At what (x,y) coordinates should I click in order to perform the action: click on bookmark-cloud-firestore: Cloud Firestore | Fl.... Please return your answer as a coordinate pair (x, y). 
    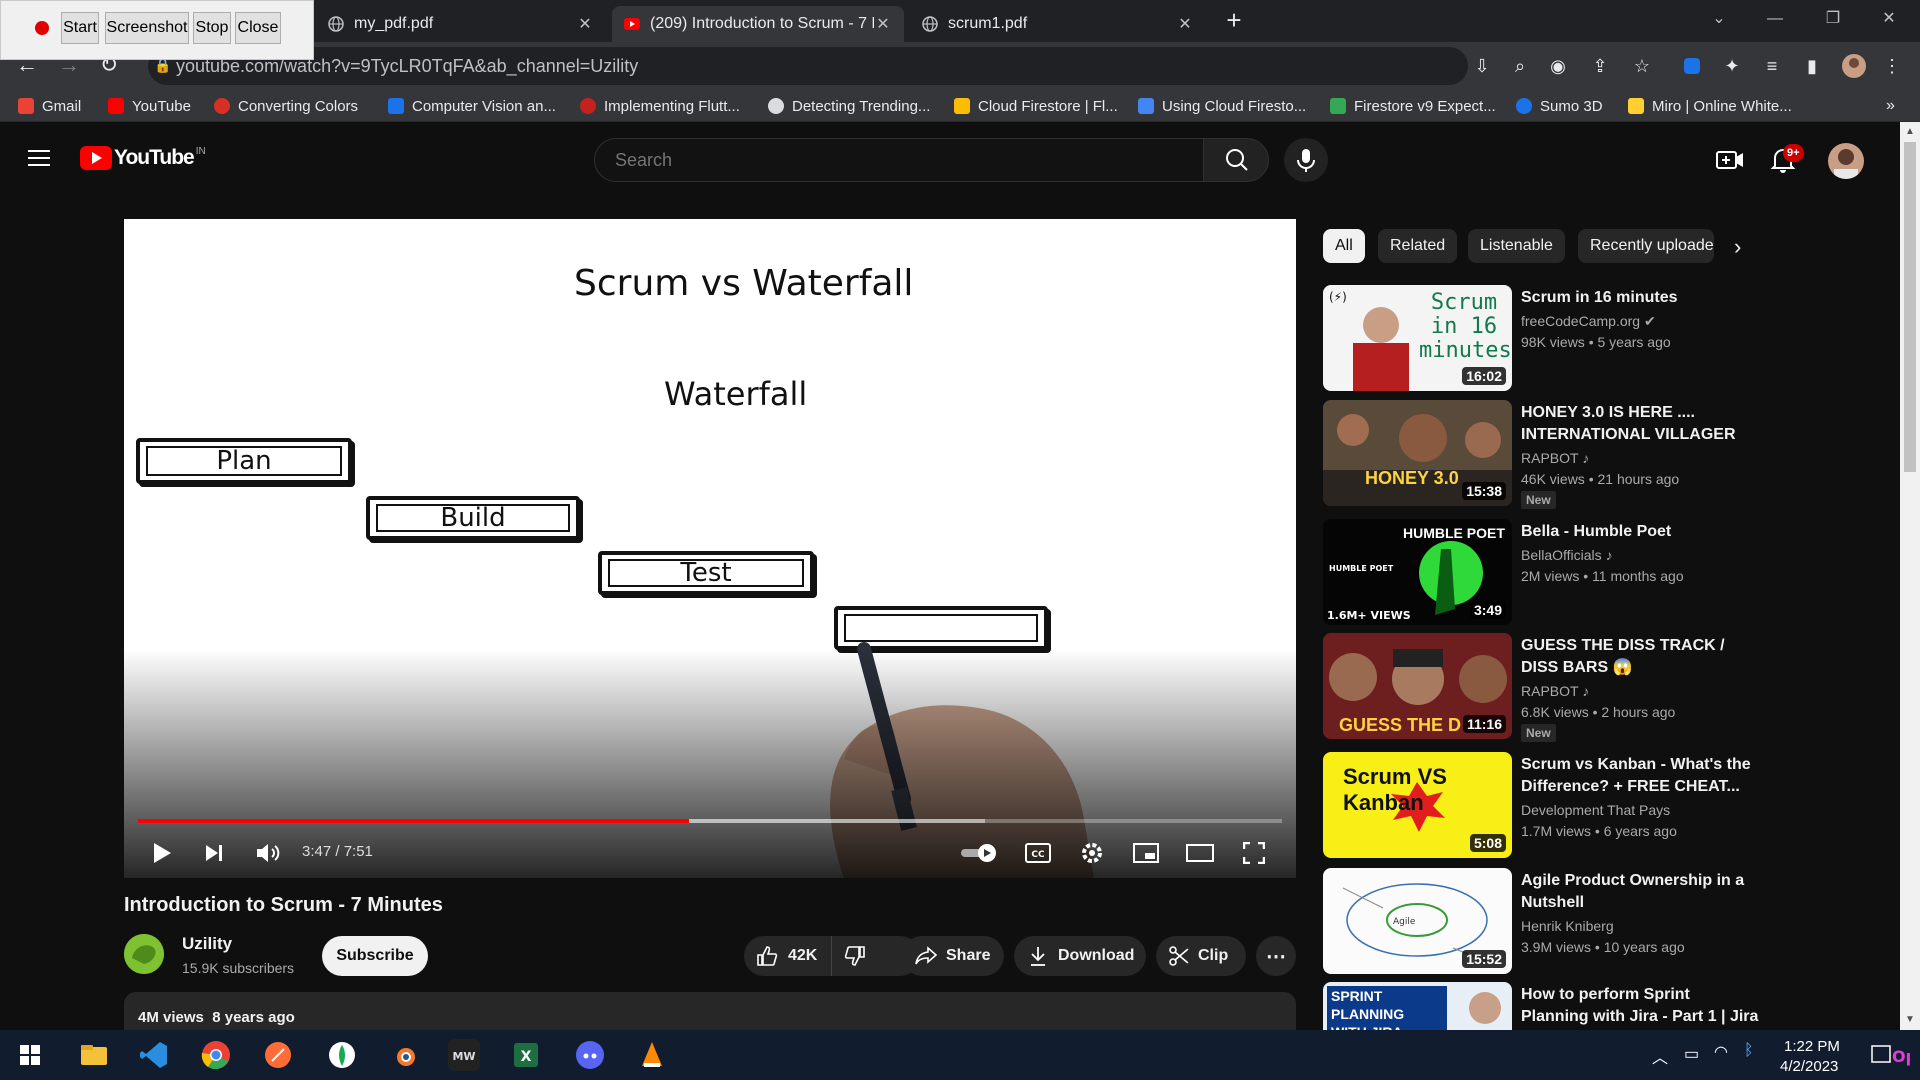
    Looking at the image, I should click on (1036, 106).